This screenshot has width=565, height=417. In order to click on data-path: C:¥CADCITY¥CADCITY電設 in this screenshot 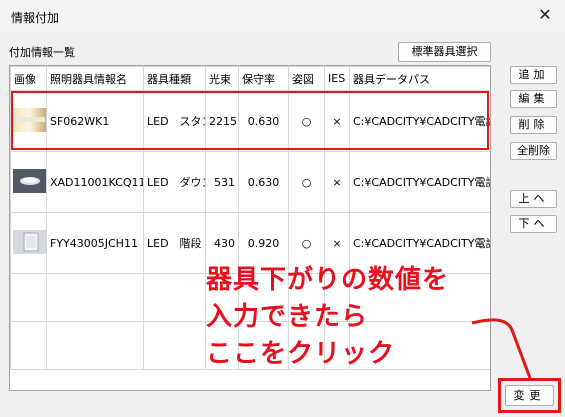, I will do `click(419, 182)`.